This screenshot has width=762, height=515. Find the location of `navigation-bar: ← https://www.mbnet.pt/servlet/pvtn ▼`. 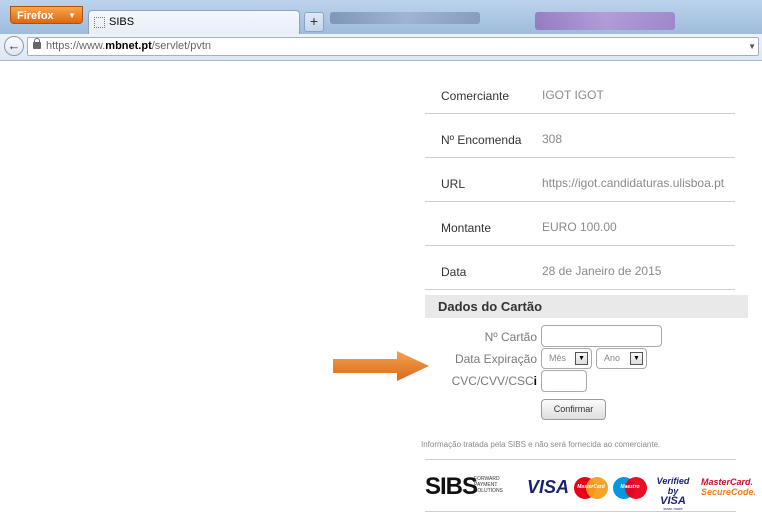

navigation-bar: ← https://www.mbnet.pt/servlet/pvtn ▼ is located at coordinates (381, 47).